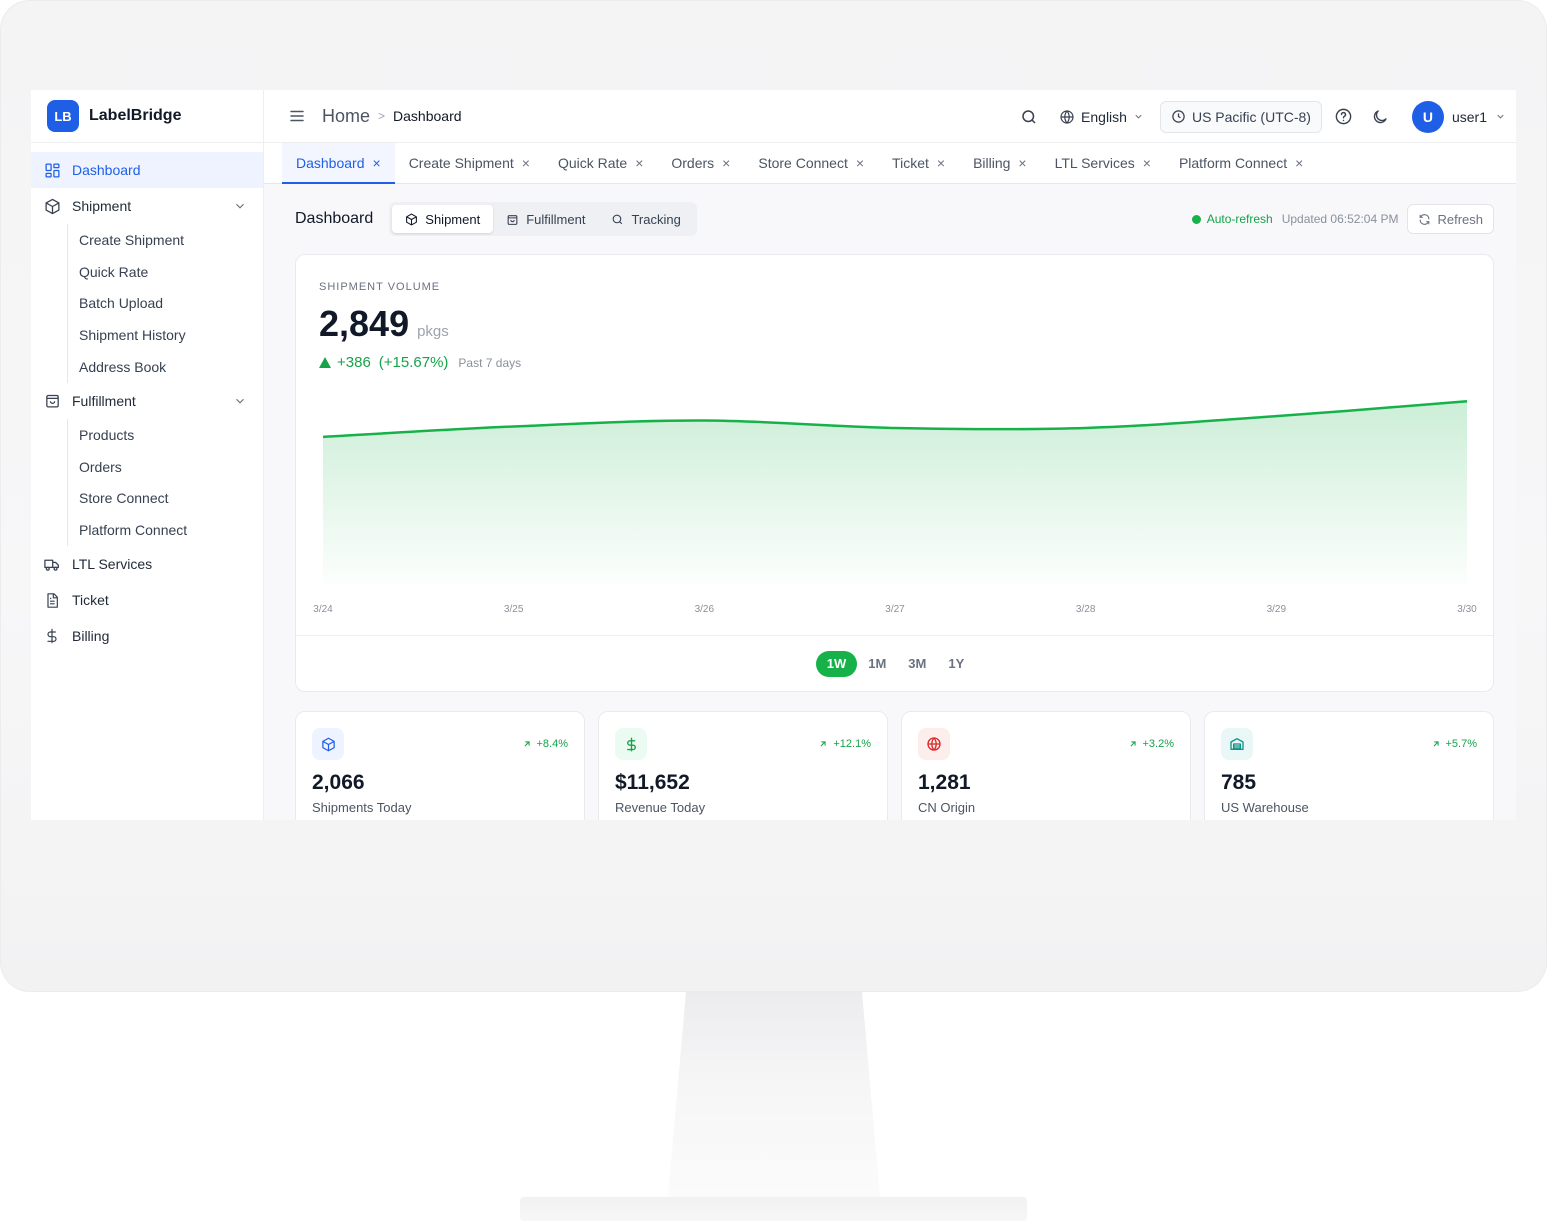  I want to click on dark-mode-icon, so click(1380, 117).